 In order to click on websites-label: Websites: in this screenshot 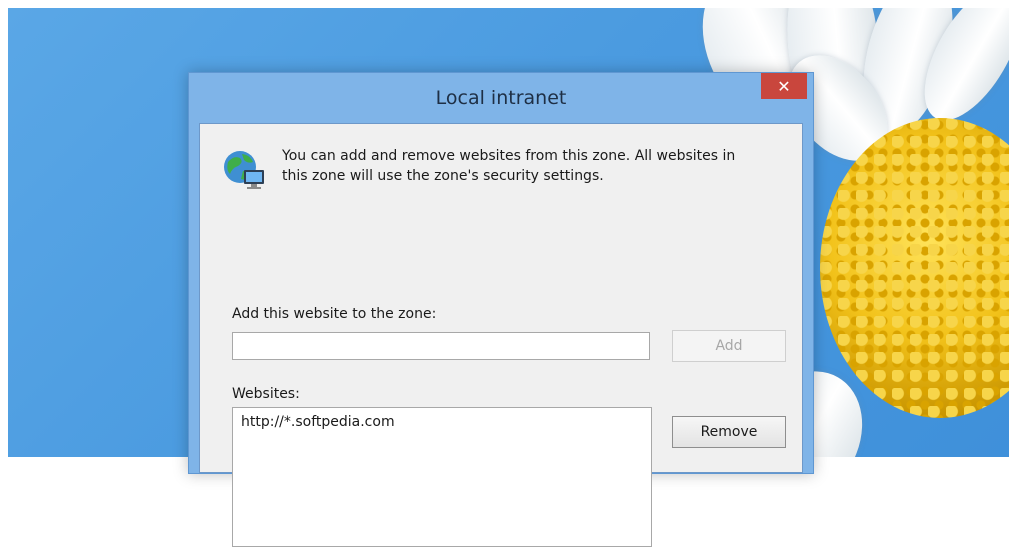, I will do `click(266, 394)`.